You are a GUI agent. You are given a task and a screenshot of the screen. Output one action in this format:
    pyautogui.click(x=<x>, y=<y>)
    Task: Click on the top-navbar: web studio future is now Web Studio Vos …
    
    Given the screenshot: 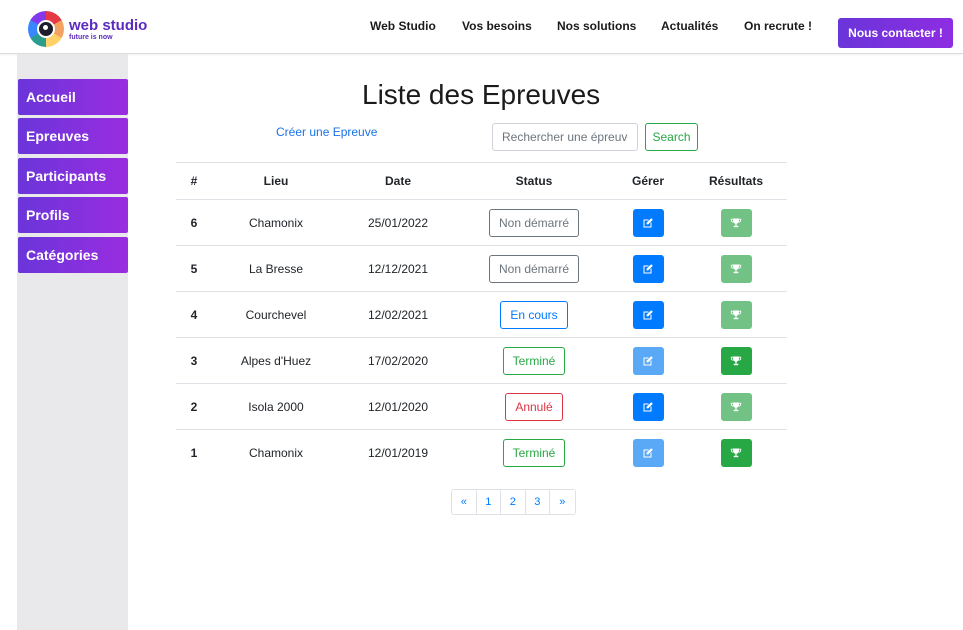 What is the action you would take?
    pyautogui.click(x=481, y=27)
    